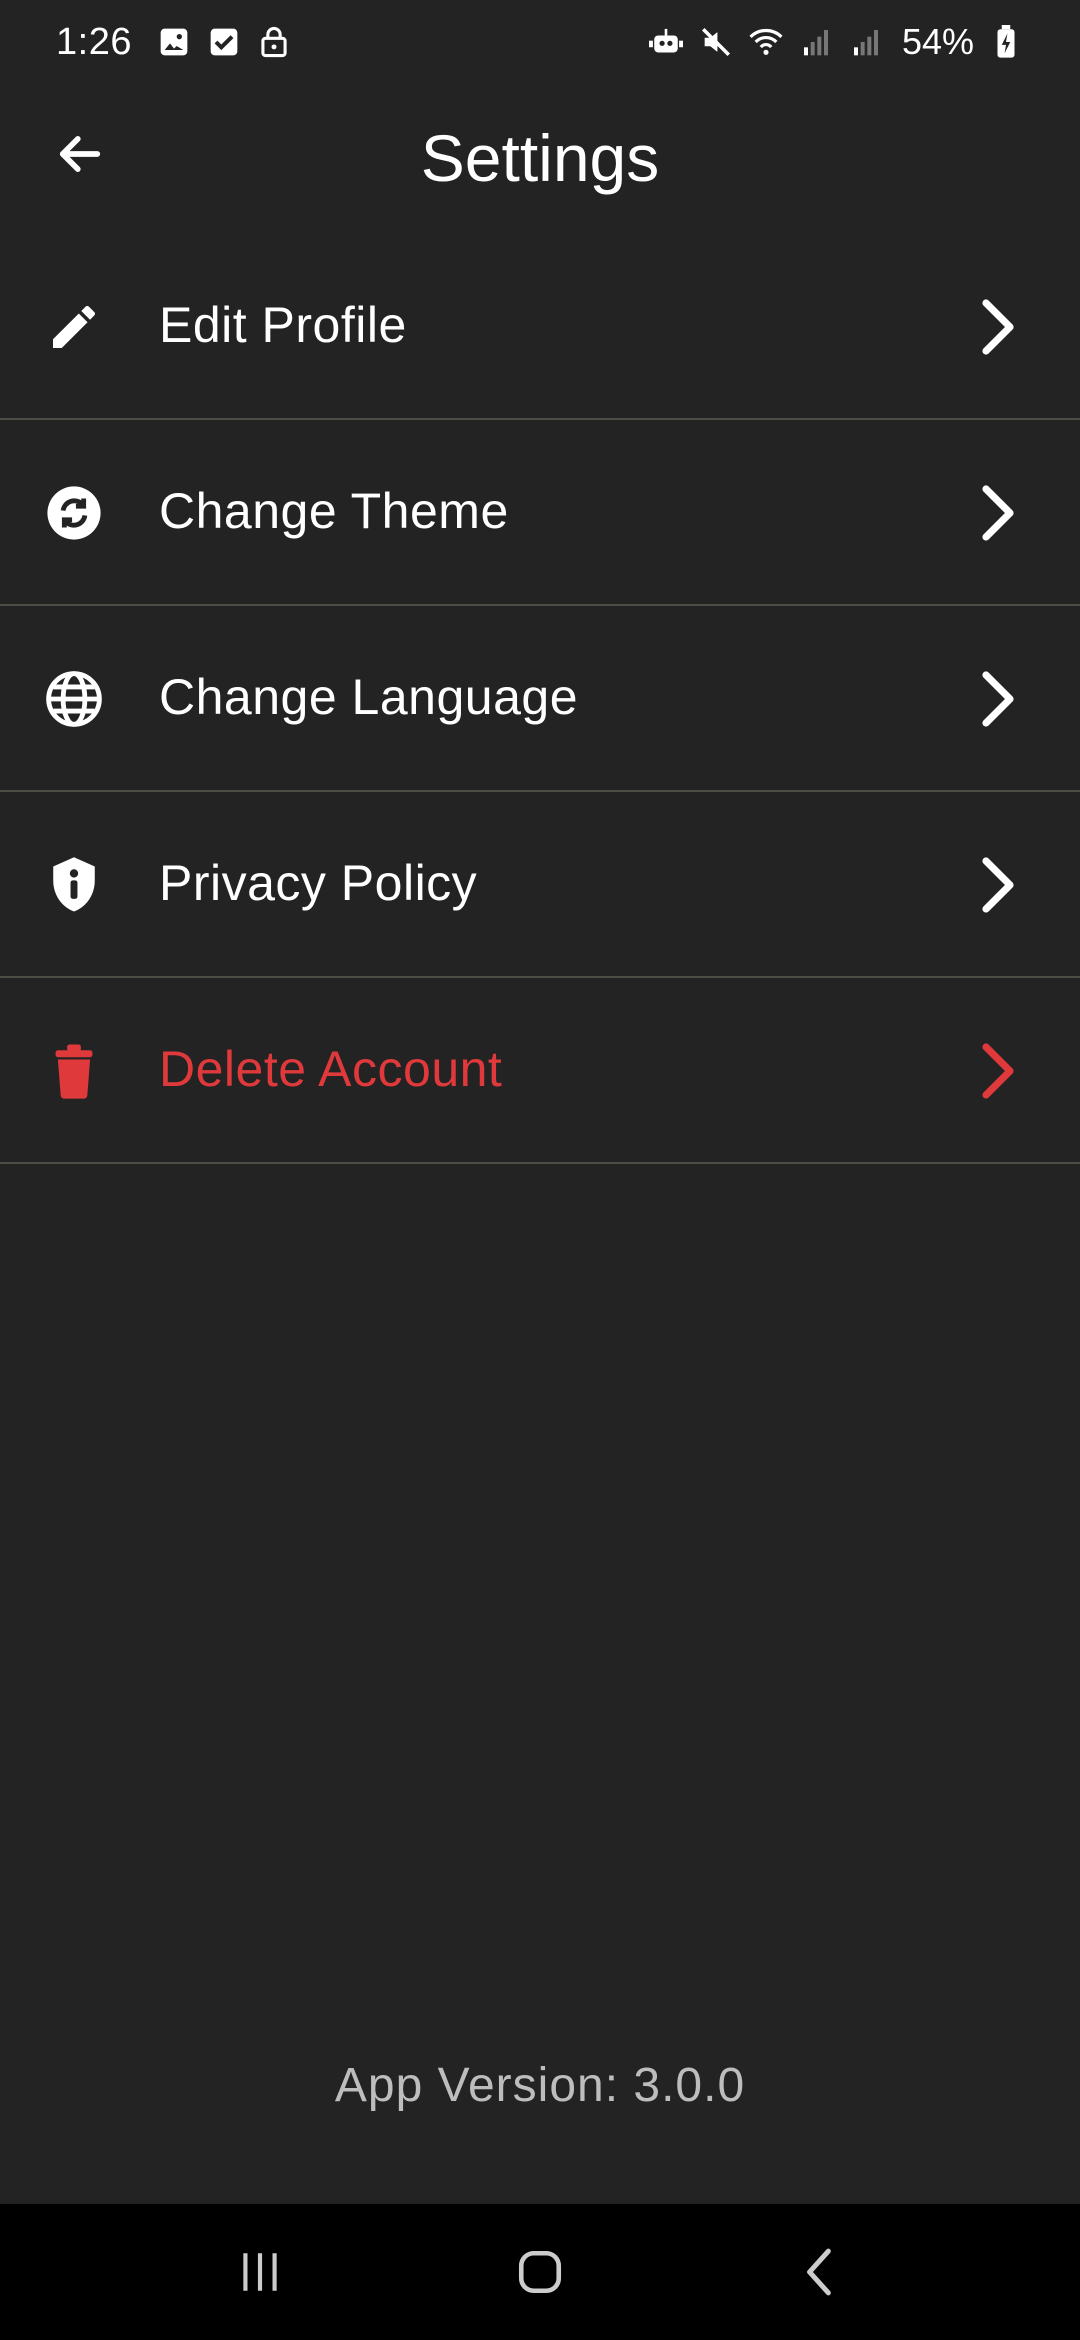 The image size is (1080, 2340). What do you see at coordinates (866, 42) in the screenshot?
I see `signal-2-icon` at bounding box center [866, 42].